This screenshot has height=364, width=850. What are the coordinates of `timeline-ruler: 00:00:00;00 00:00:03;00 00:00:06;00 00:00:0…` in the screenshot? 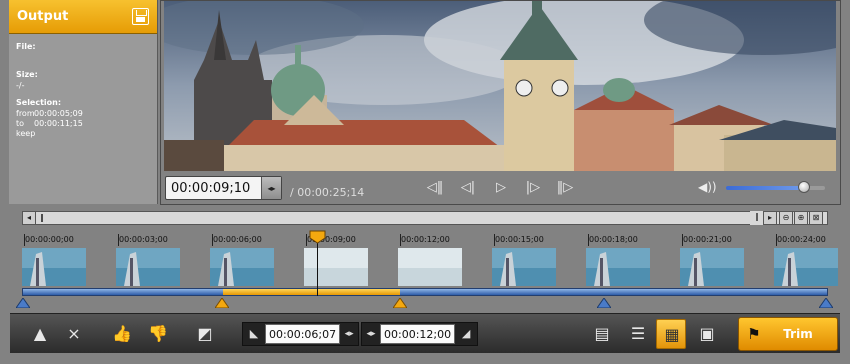 It's located at (425, 238).